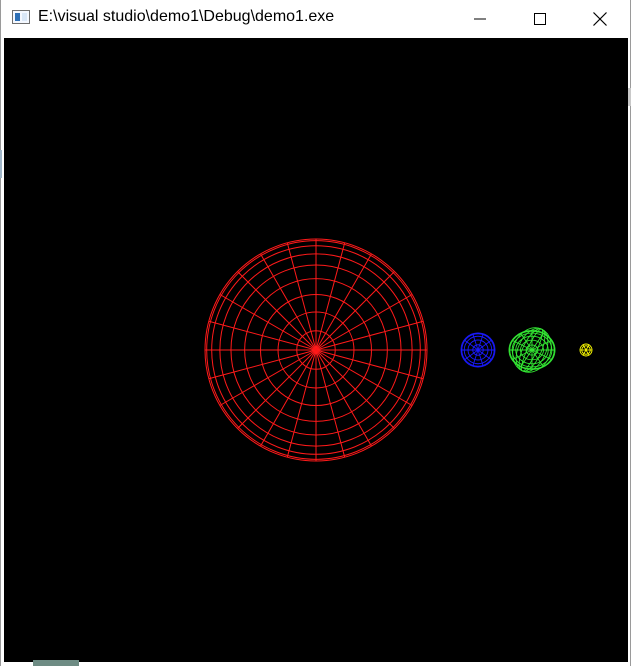 This screenshot has height=666, width=631. What do you see at coordinates (532, 350) in the screenshot?
I see `green-sphere` at bounding box center [532, 350].